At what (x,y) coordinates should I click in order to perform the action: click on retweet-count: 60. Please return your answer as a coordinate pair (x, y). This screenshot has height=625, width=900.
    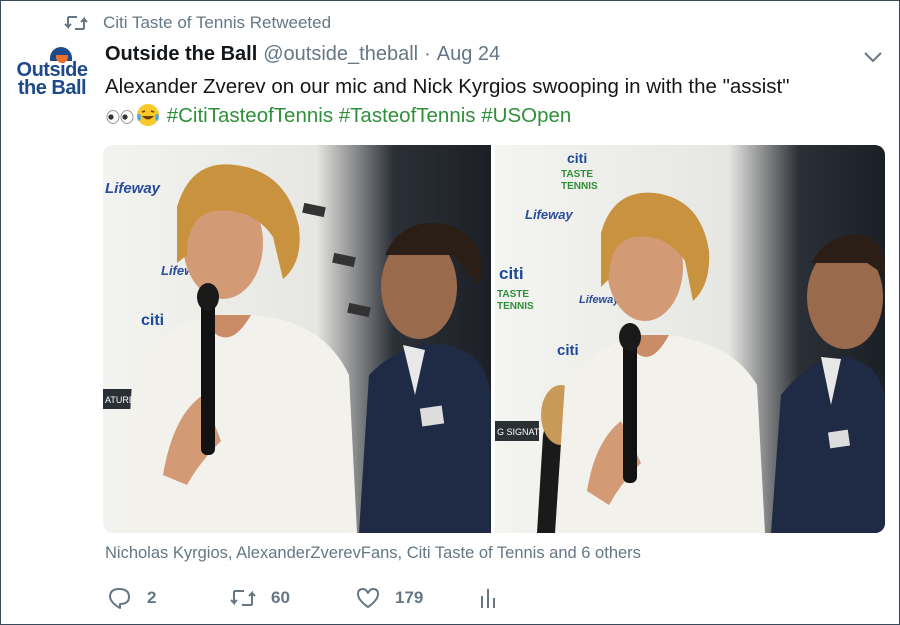
    Looking at the image, I should click on (280, 597).